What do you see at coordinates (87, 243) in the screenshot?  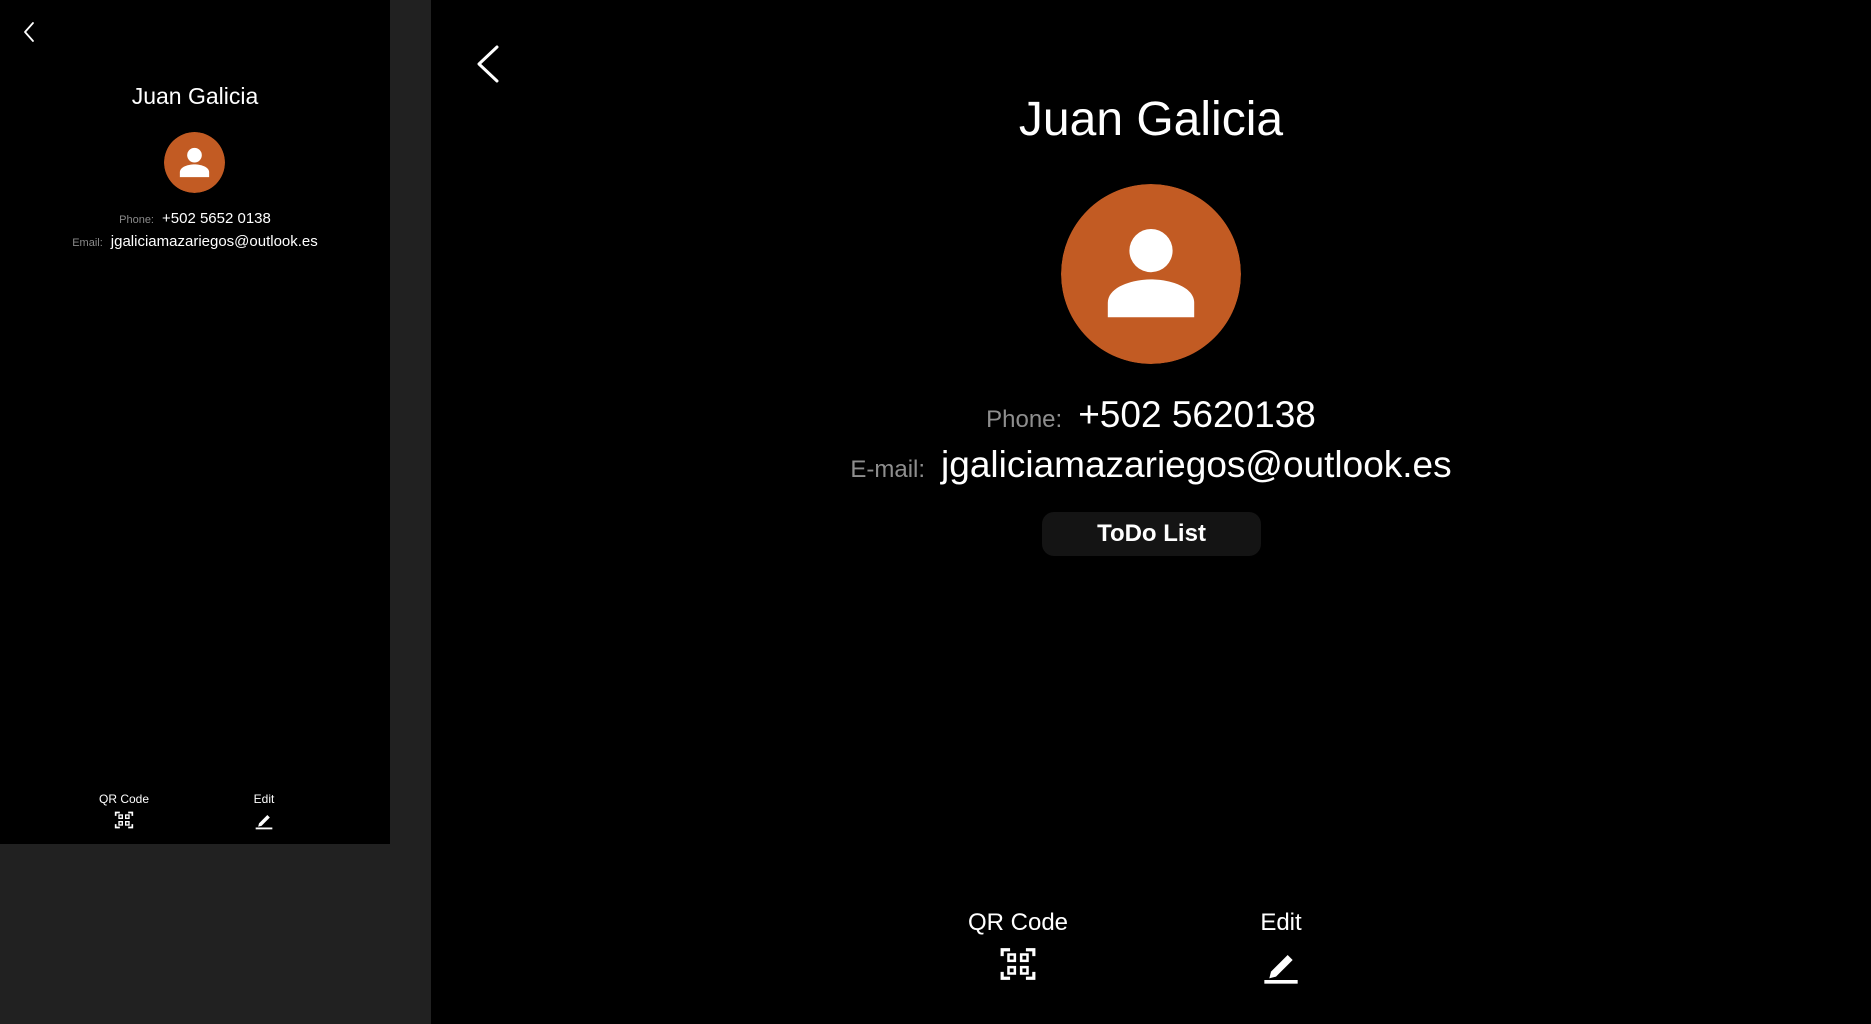 I see `email-label: Email:` at bounding box center [87, 243].